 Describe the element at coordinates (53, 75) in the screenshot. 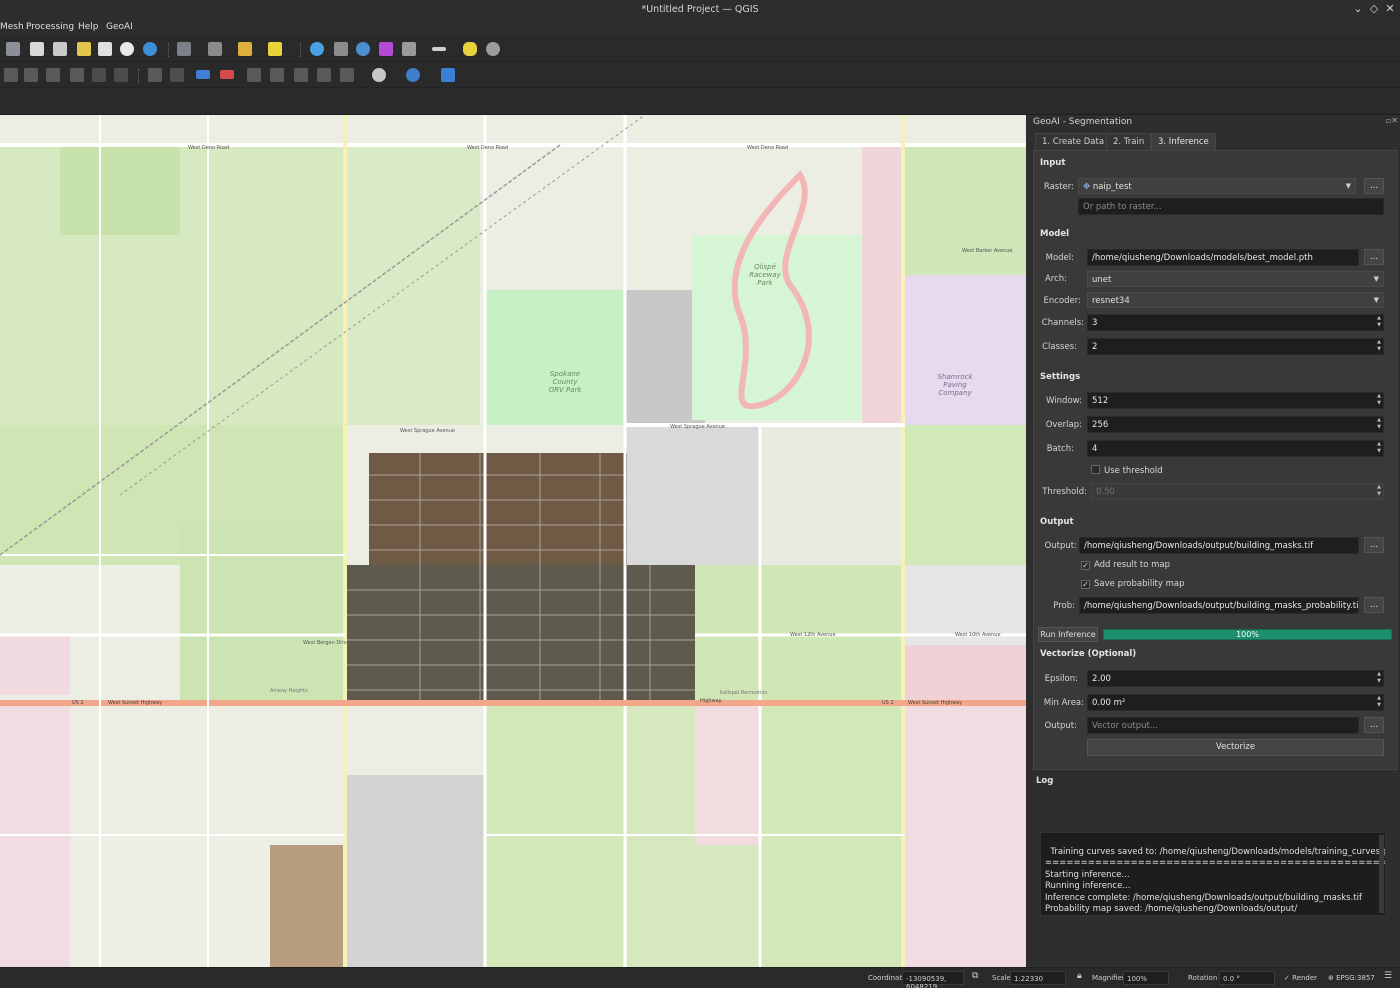

I see `save-edits-icon` at that location.